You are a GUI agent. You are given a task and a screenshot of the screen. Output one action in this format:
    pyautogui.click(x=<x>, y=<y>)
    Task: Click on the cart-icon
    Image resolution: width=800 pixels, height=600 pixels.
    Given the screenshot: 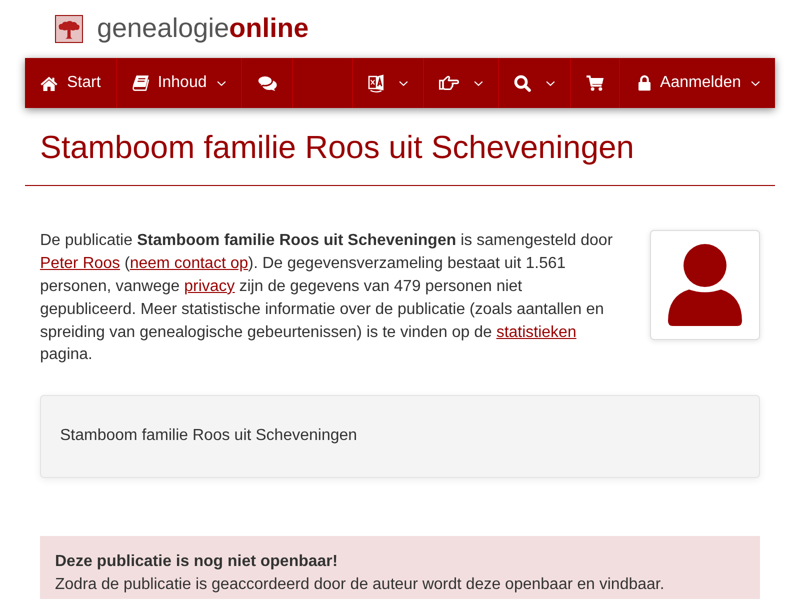 What is the action you would take?
    pyautogui.click(x=595, y=83)
    